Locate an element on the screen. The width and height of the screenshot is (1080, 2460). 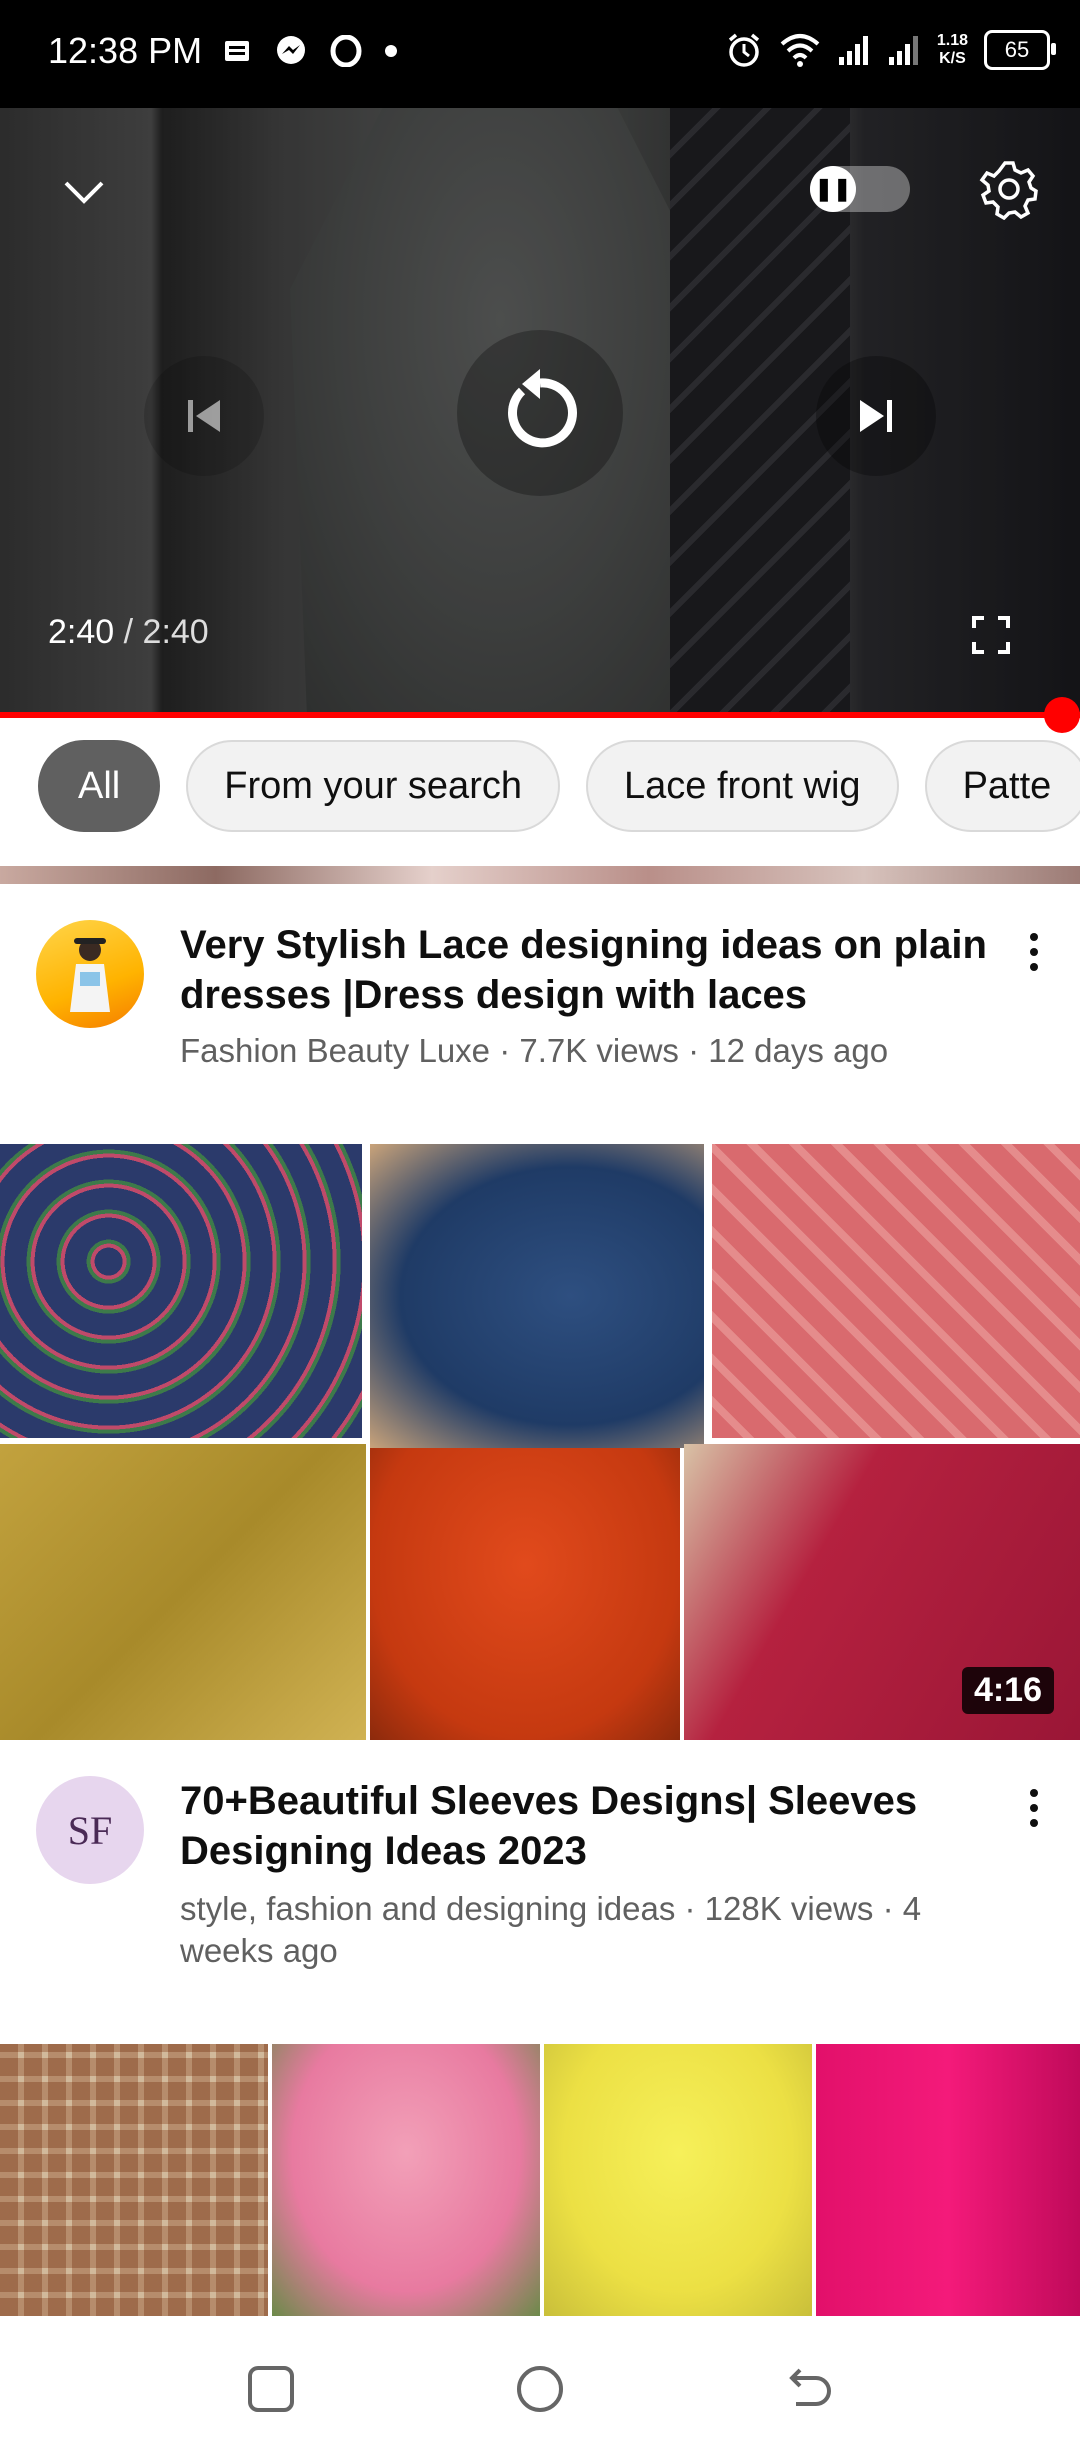
current-time: 2:40 is located at coordinates (81, 632).